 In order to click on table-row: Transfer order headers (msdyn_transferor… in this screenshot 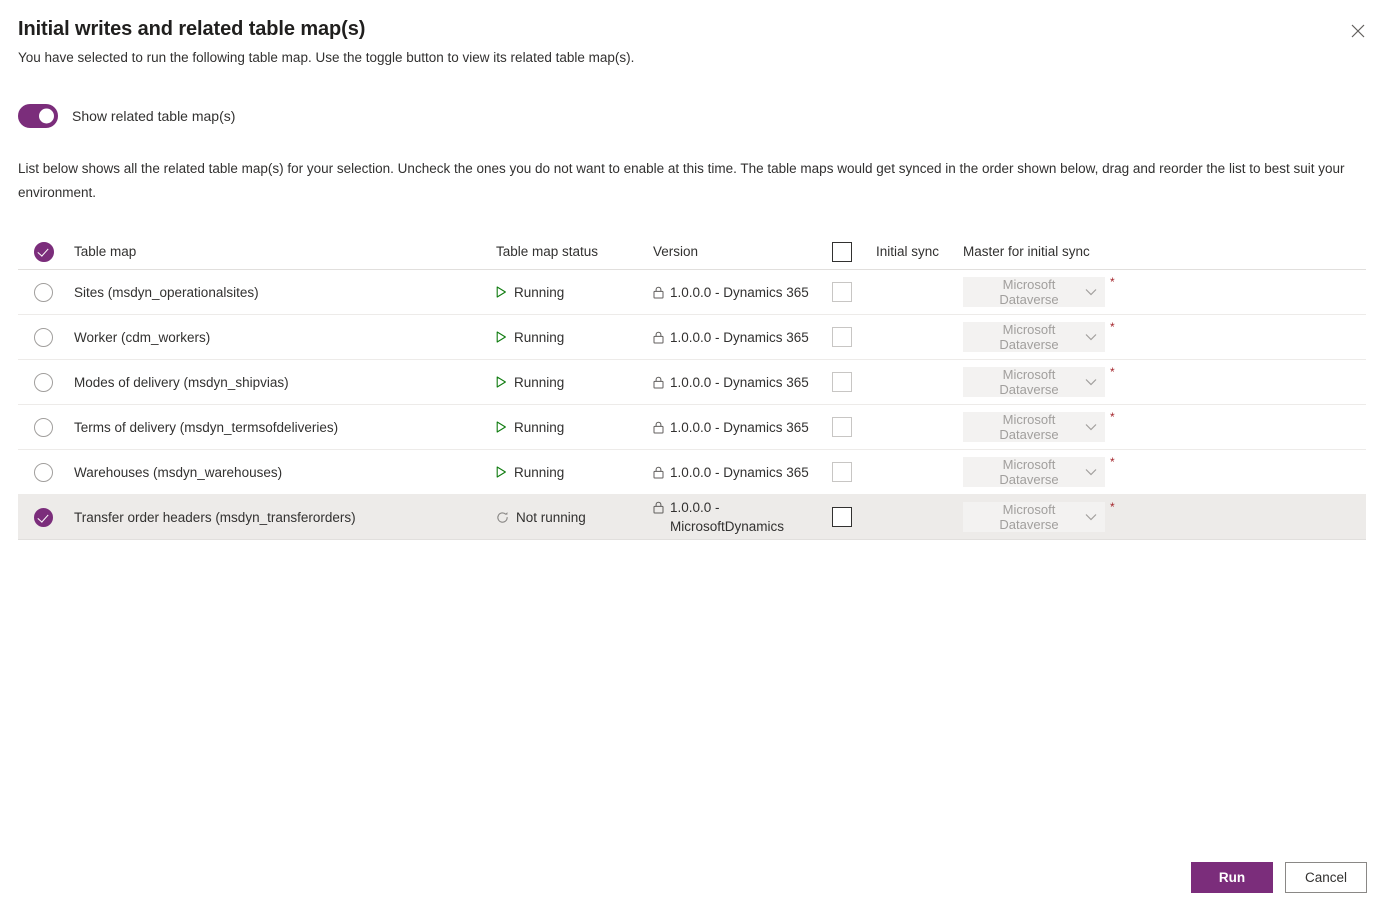, I will do `click(692, 517)`.